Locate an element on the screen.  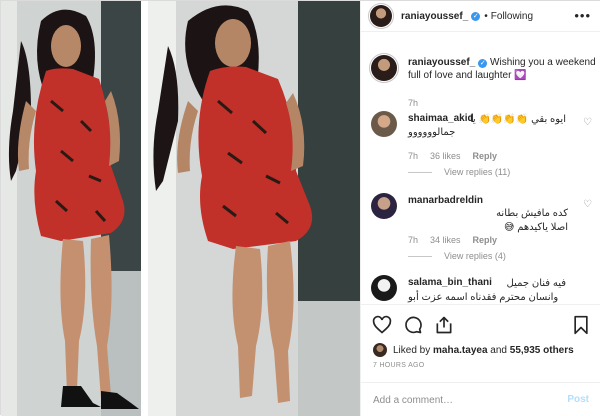
view-replies: View replies (4) is located at coordinates (457, 256).